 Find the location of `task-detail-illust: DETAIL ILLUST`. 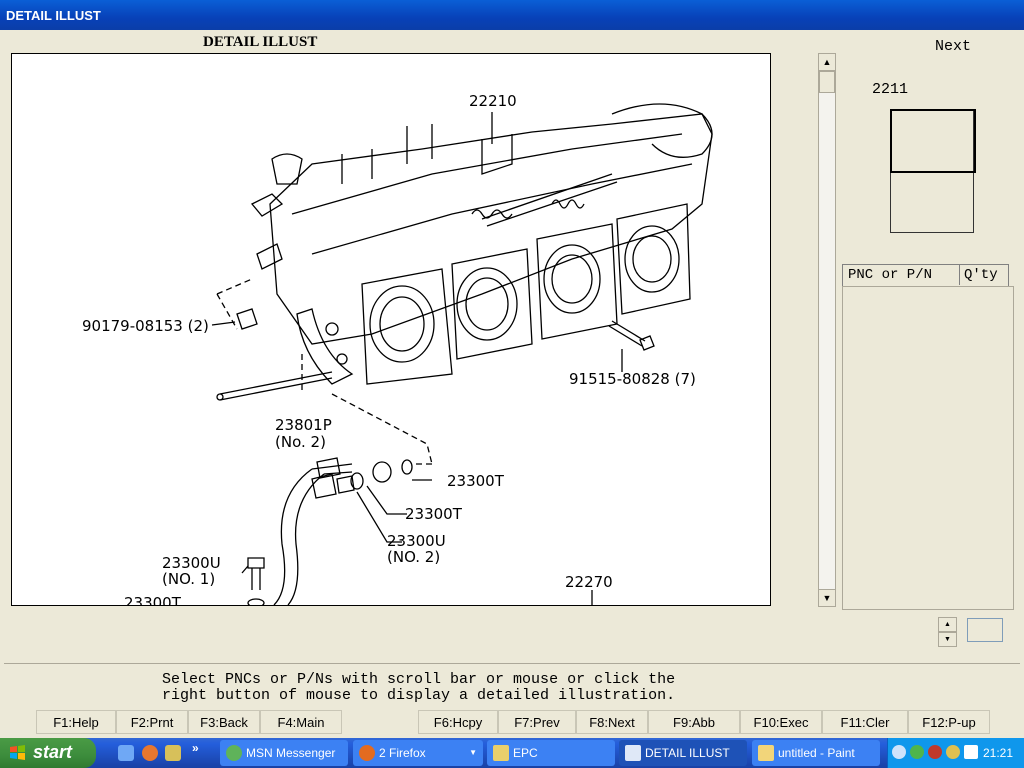

task-detail-illust: DETAIL ILLUST is located at coordinates (683, 753).